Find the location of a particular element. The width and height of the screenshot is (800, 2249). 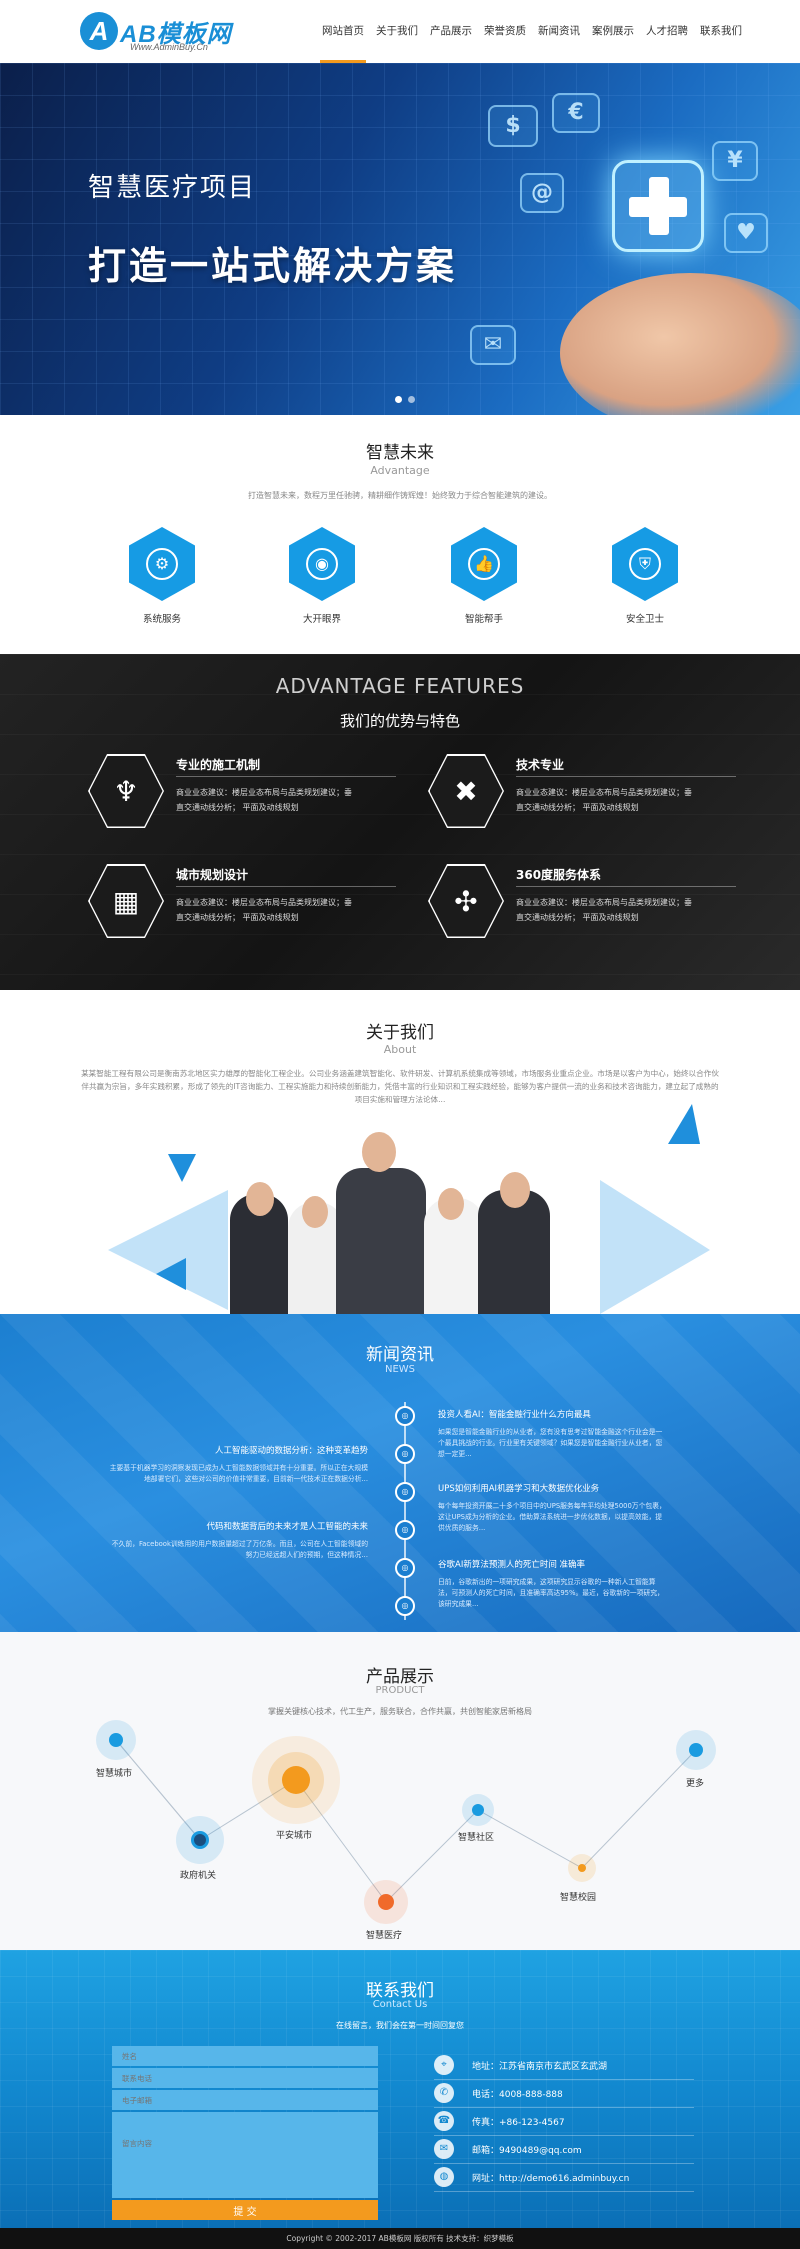

contact-address: 地址：江苏省南京市玄武区玄武湖 is located at coordinates (540, 2067).